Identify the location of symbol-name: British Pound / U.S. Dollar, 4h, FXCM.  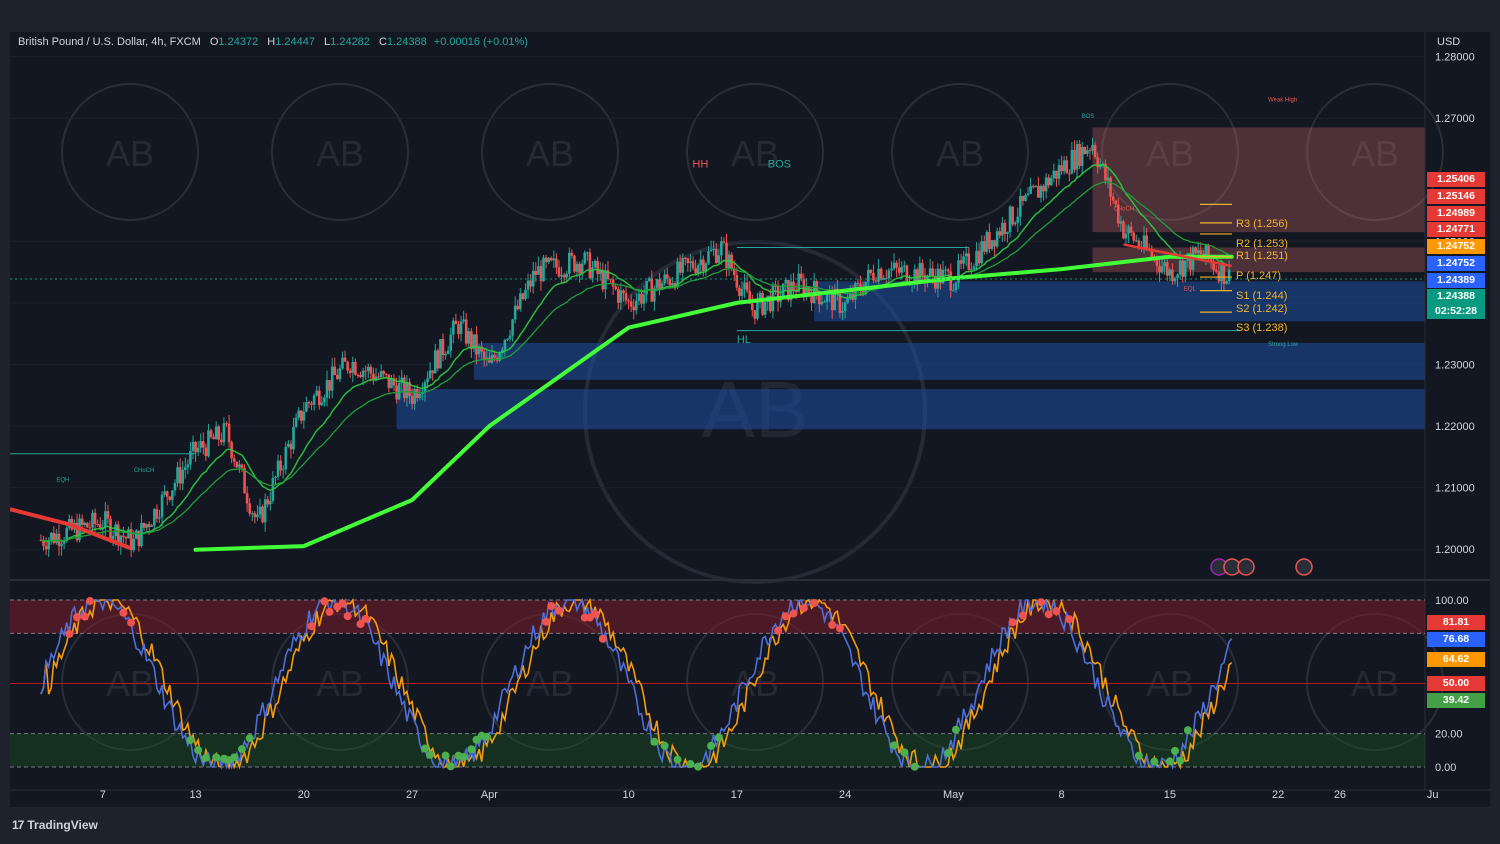
(109, 42).